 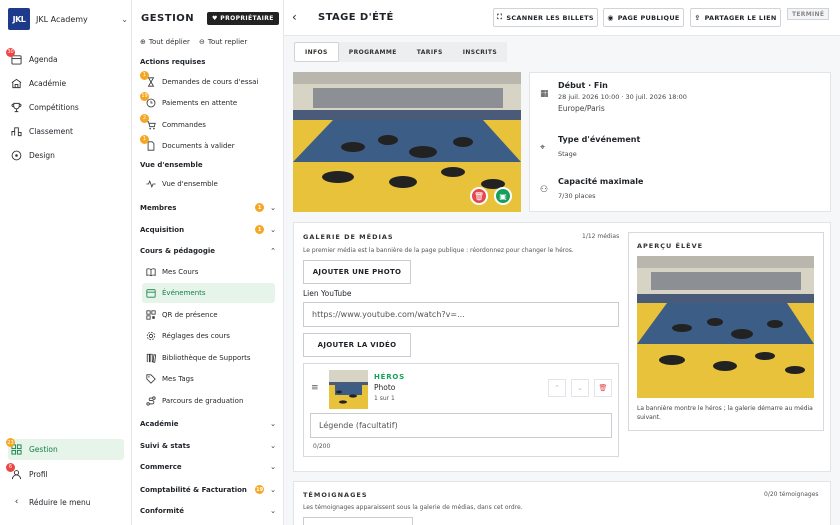 I want to click on tab-infos: INFOS, so click(x=316, y=52).